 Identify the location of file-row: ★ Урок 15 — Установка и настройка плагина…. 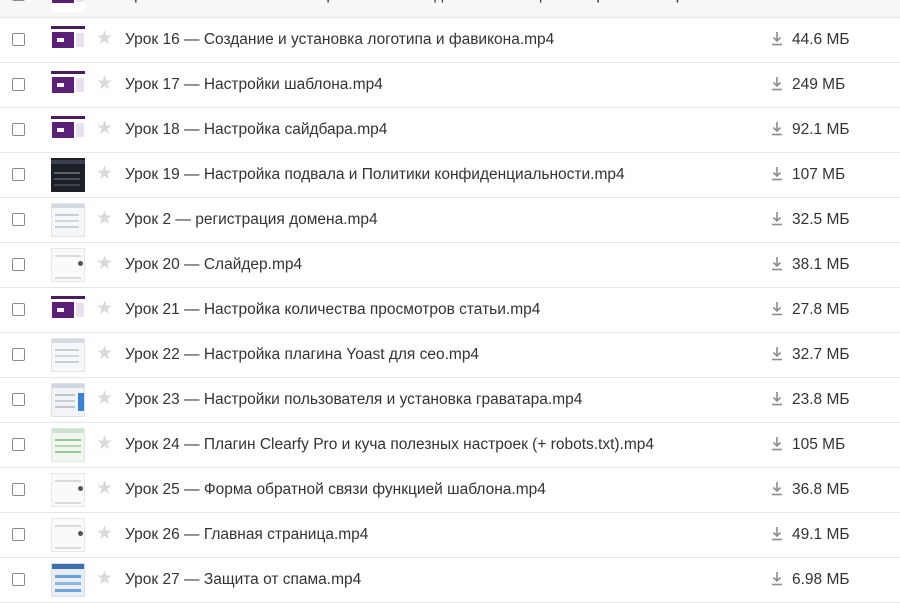
(450, 9).